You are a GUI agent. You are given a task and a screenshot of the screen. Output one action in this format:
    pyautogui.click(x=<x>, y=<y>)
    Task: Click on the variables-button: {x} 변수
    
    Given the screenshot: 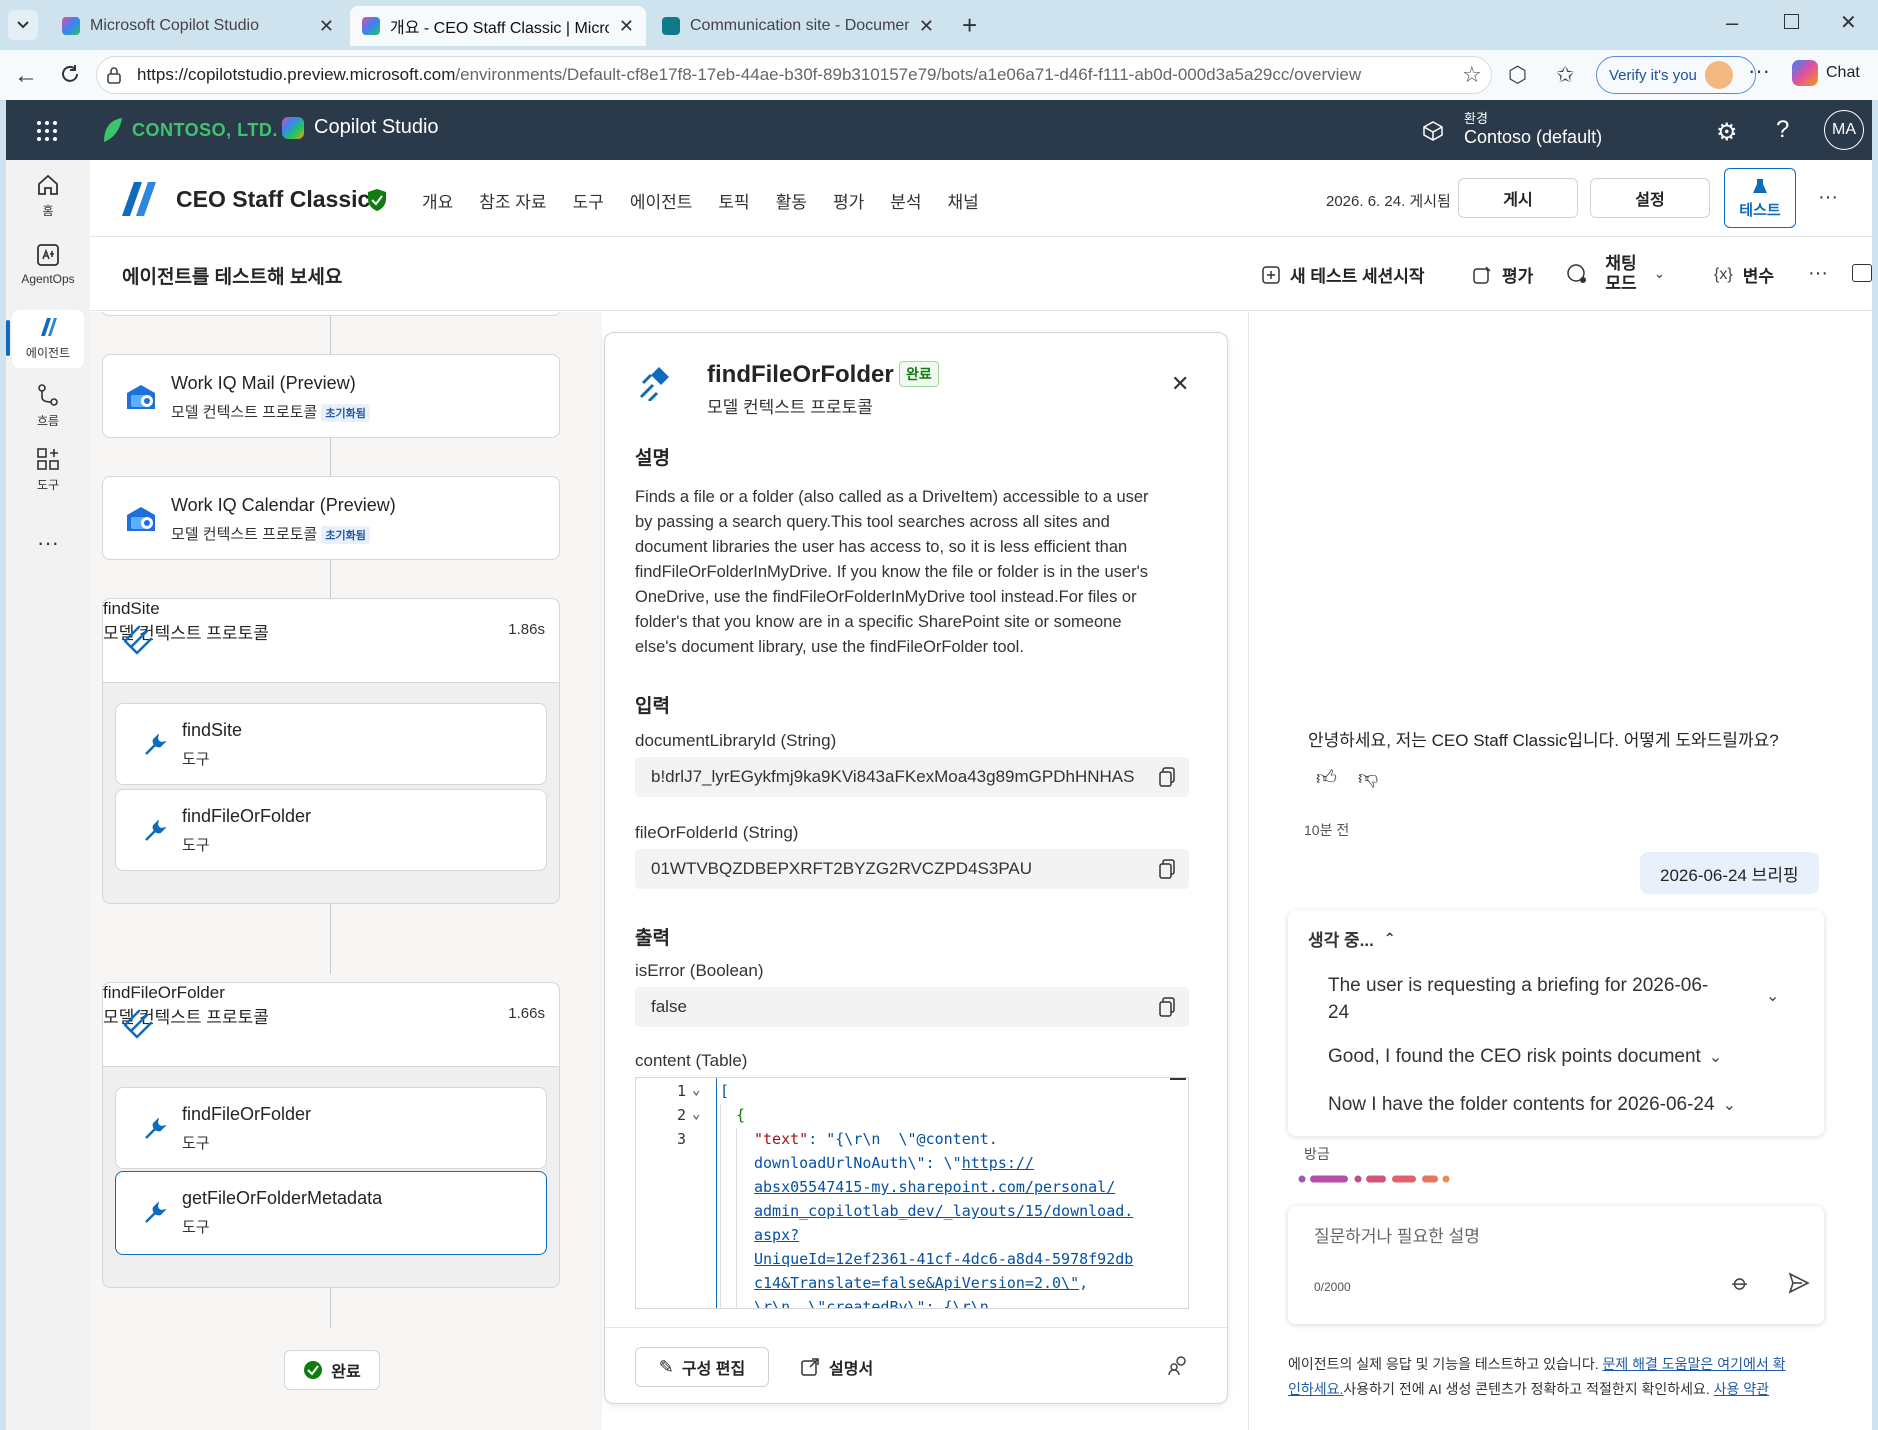 What is the action you would take?
    pyautogui.click(x=1744, y=274)
    